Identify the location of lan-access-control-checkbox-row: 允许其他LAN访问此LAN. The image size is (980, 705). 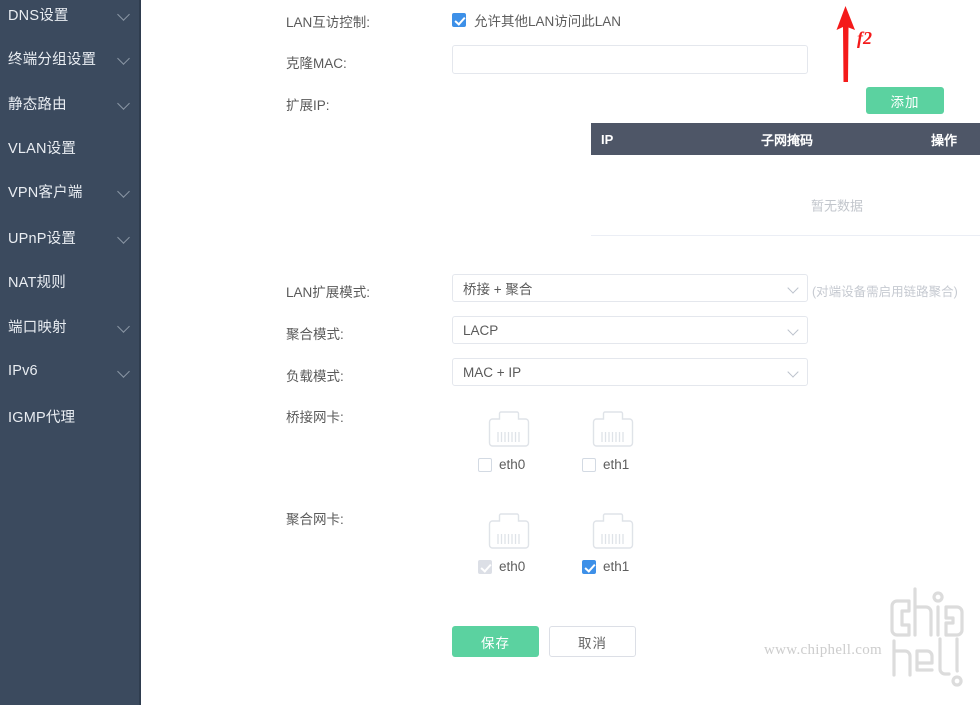
(536, 20).